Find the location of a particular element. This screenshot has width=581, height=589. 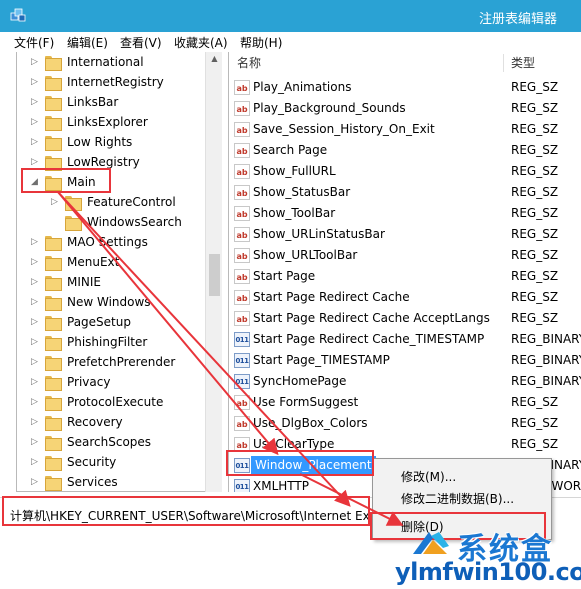

value-type: REG_BINARY is located at coordinates (546, 381).